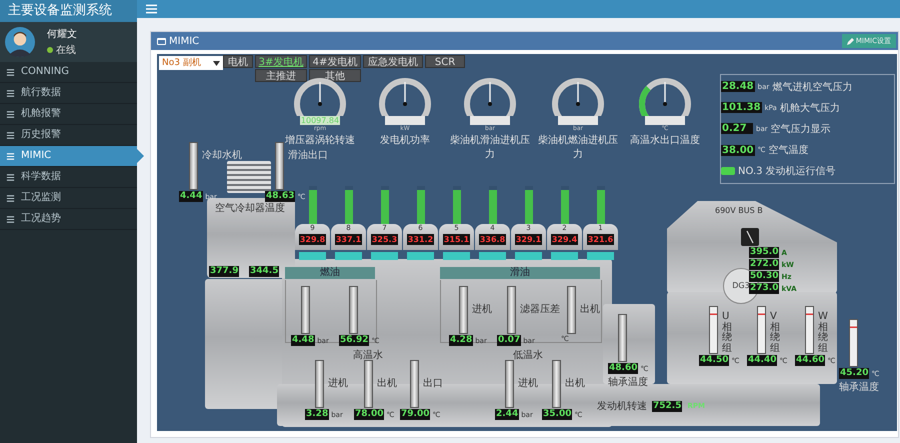 The width and height of the screenshot is (900, 443). What do you see at coordinates (764, 276) in the screenshot?
I see `value-readout: 50.30` at bounding box center [764, 276].